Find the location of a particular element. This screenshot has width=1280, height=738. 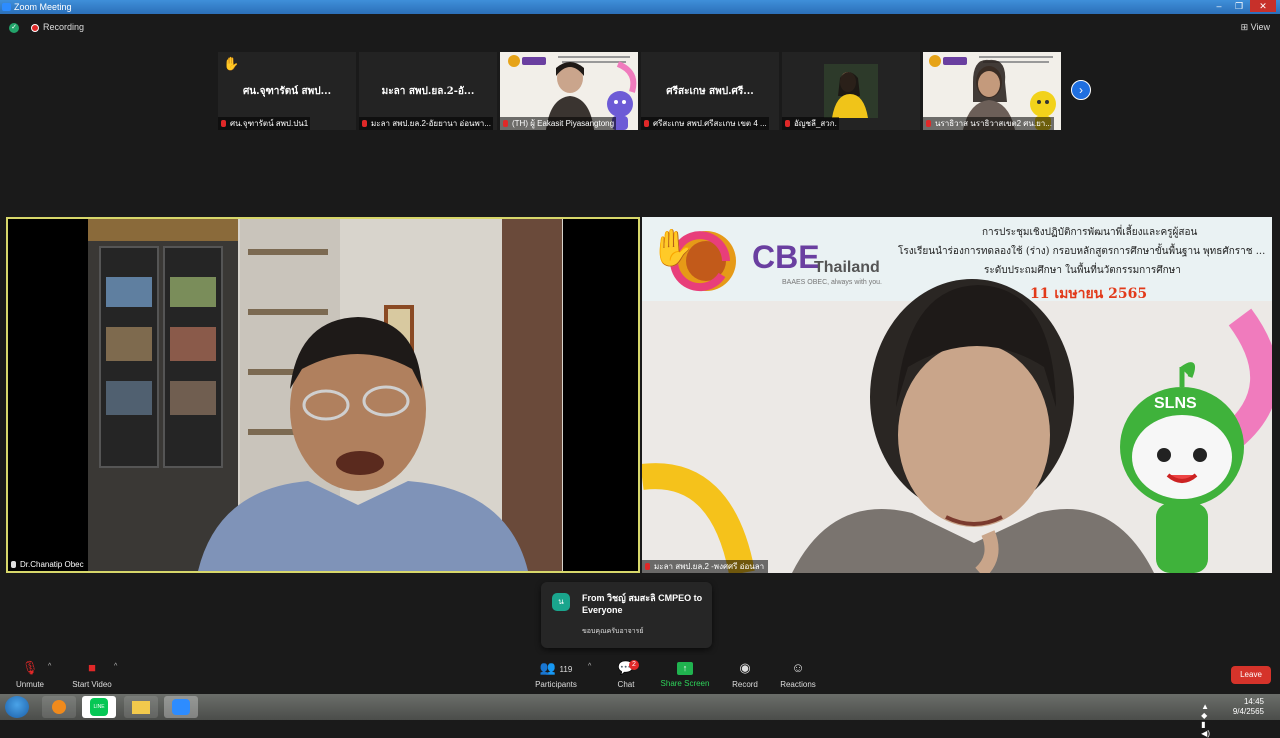

participant-thumbnail: อัญชลี_สวก. is located at coordinates (851, 91).